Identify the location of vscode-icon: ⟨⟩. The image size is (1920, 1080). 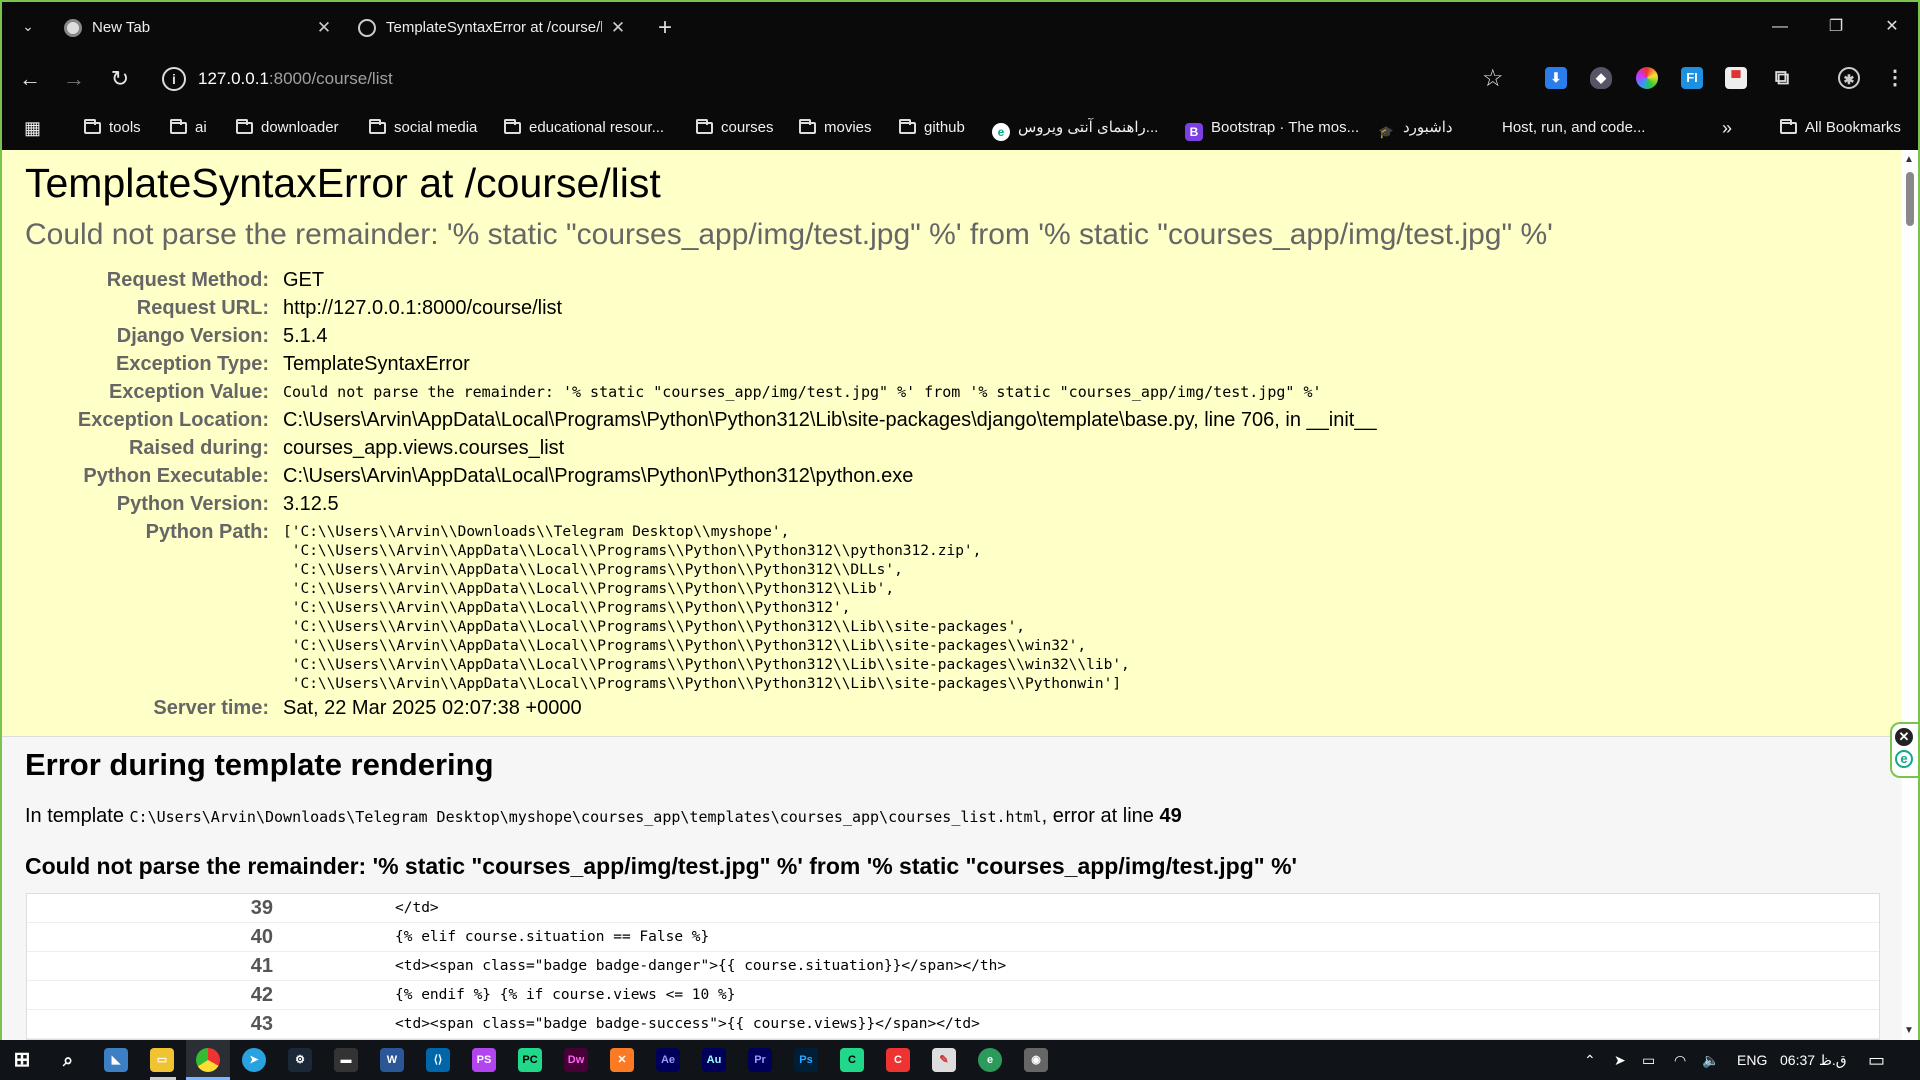
(438, 1060).